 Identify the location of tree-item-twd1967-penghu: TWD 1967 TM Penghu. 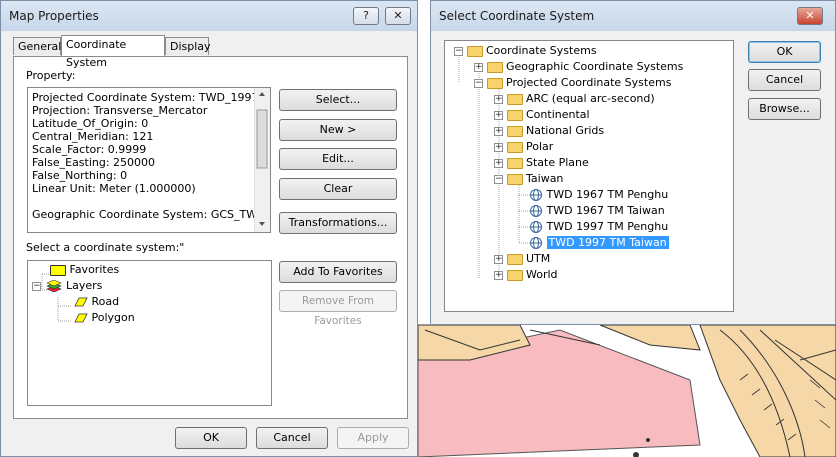
(598, 195).